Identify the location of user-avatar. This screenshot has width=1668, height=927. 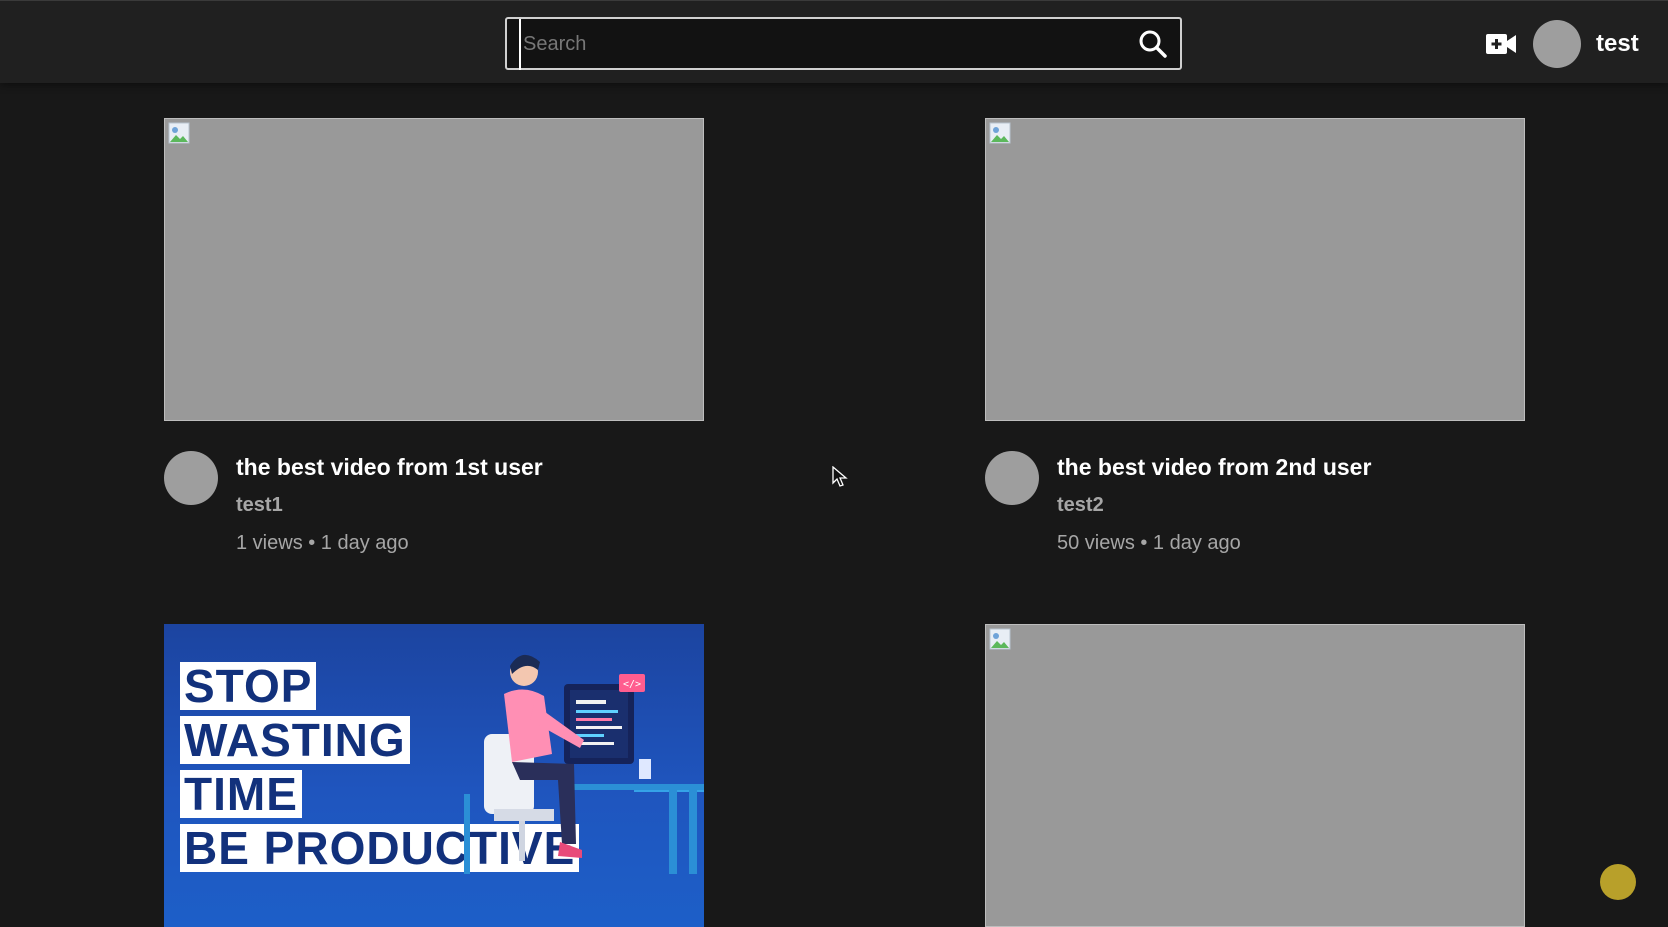
(1557, 44).